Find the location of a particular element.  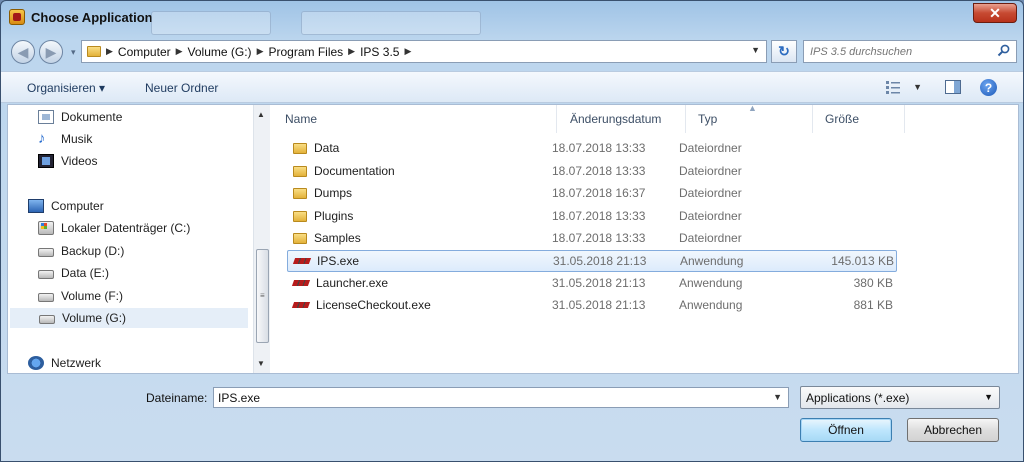

file-name: Documentation is located at coordinates (354, 171).